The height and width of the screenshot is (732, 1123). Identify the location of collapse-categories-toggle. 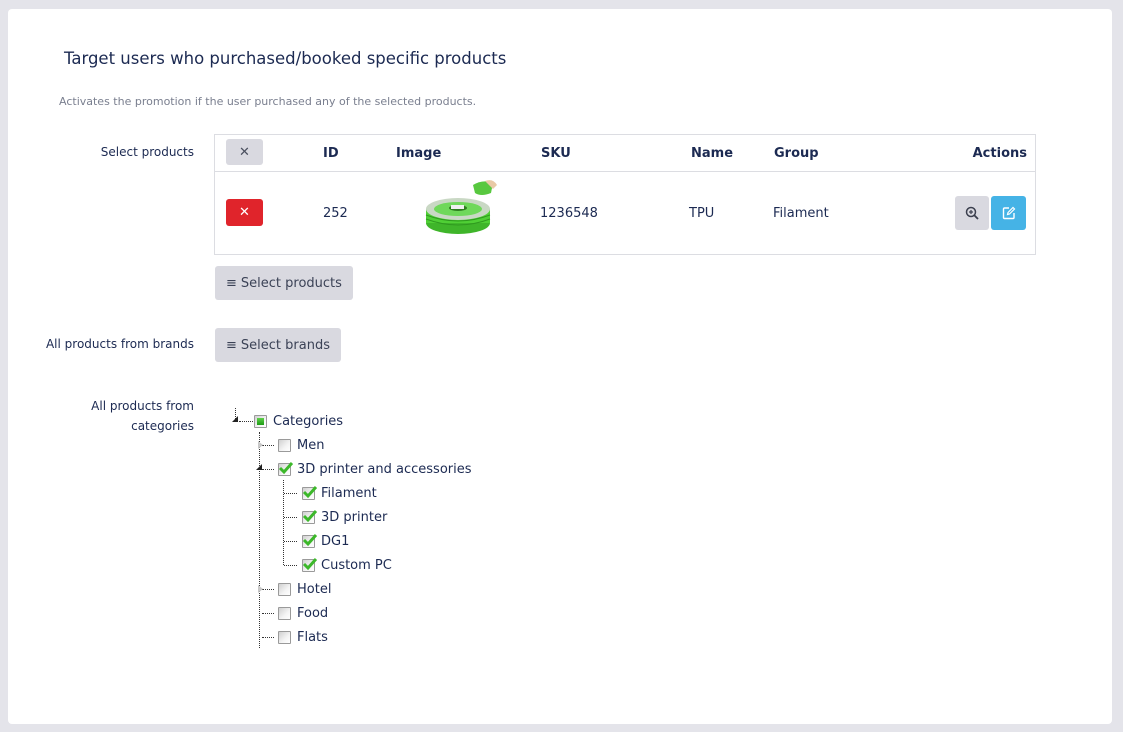
(235, 419).